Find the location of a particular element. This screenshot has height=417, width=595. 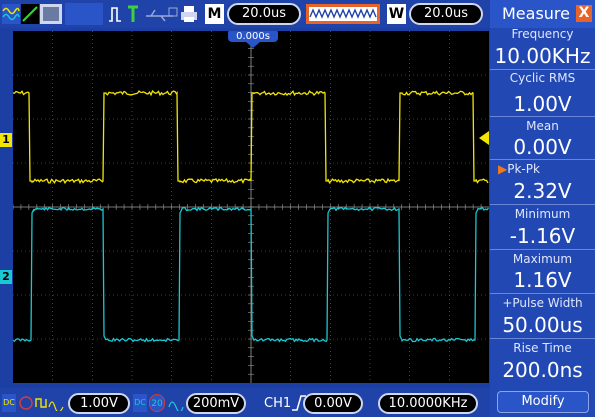

ch1-coupling: DC is located at coordinates (9, 403).